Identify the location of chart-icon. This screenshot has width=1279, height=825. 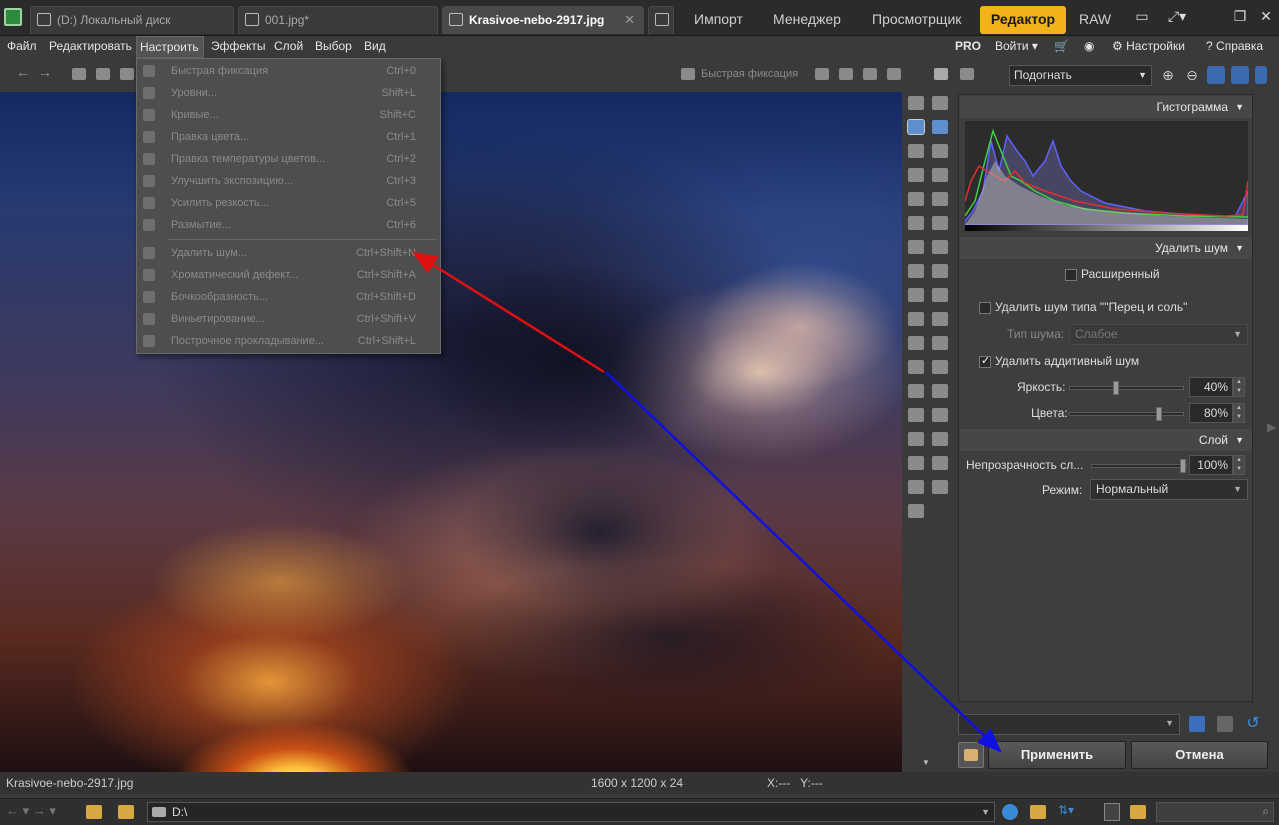
(940, 463).